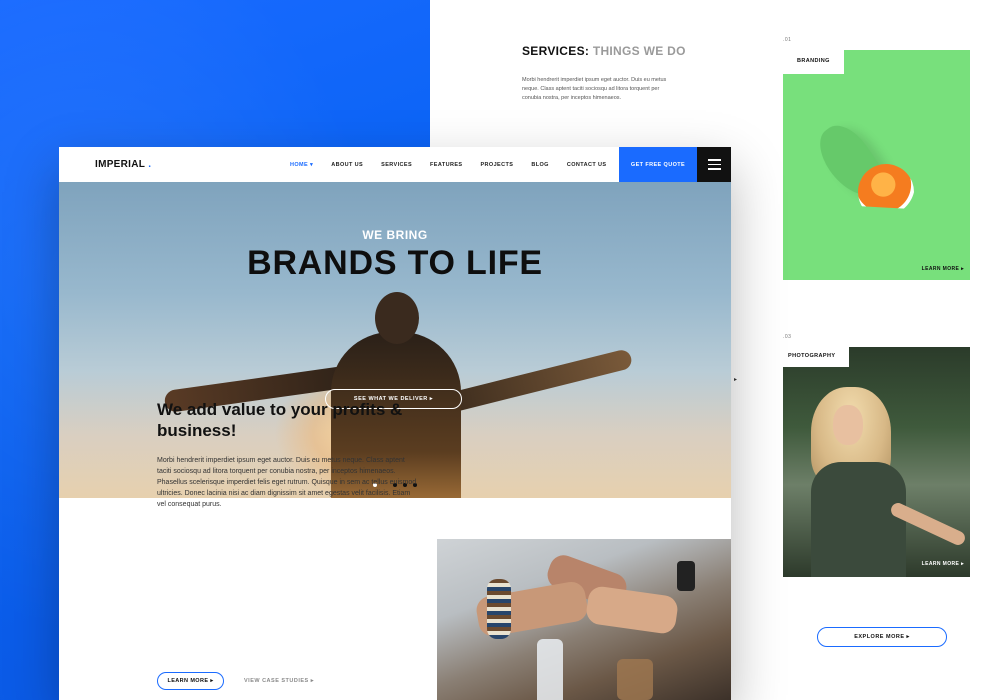 Image resolution: width=1000 pixels, height=700 pixels. I want to click on team-fist-bump-photo, so click(584, 619).